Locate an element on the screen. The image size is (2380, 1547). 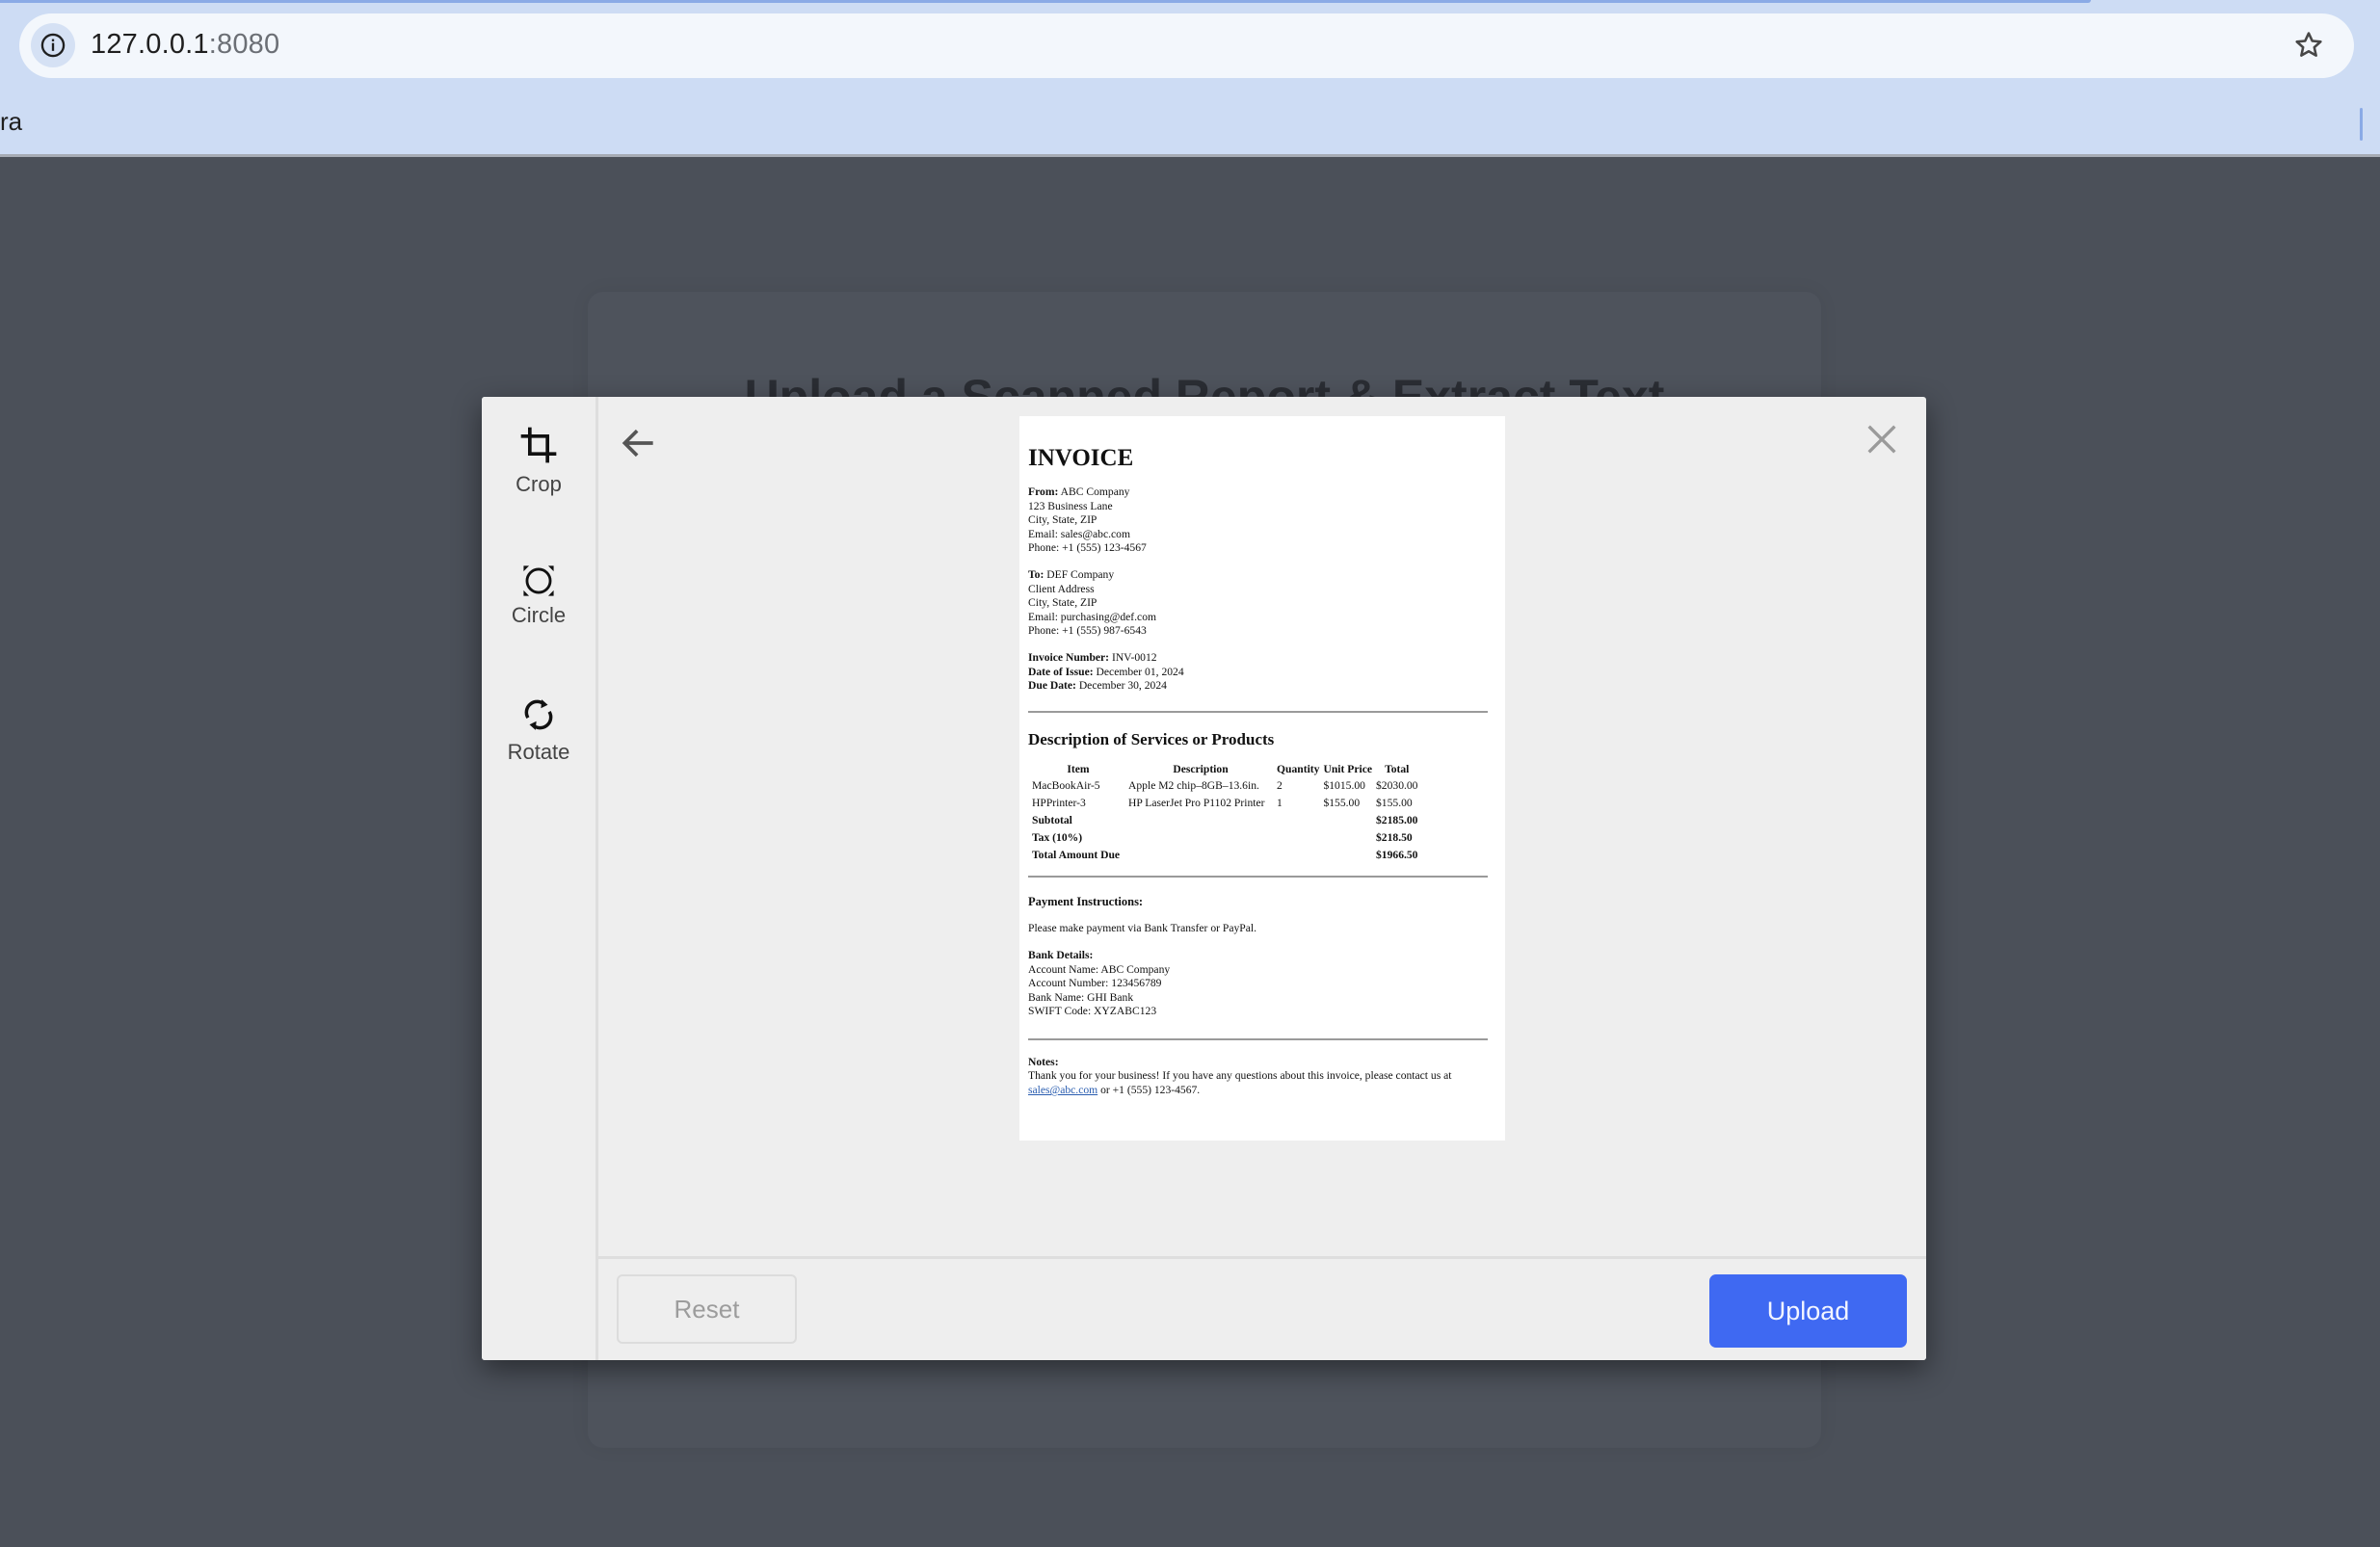
meta-value: December 30, 2024 is located at coordinates (1122, 686).